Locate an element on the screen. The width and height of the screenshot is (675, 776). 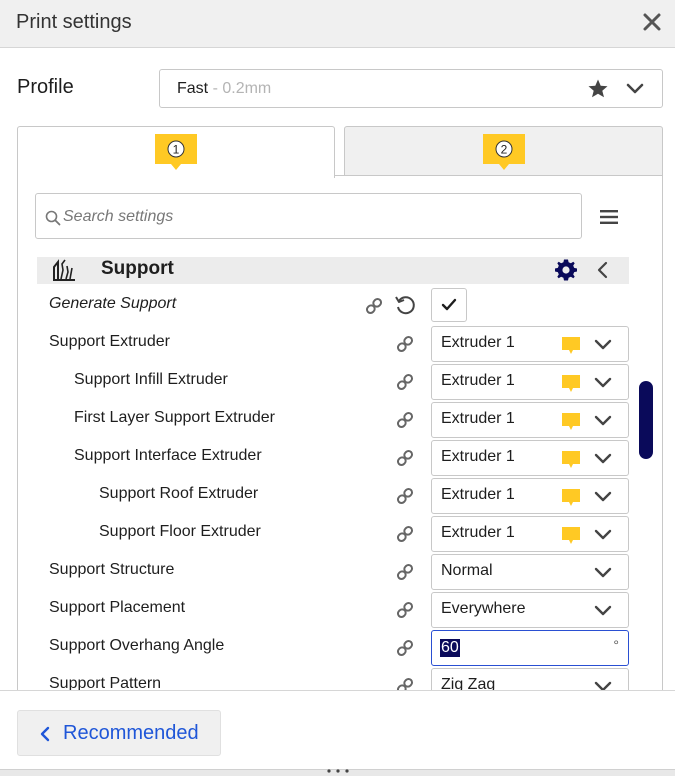
extruder-badge-icon: 2 is located at coordinates (504, 152).